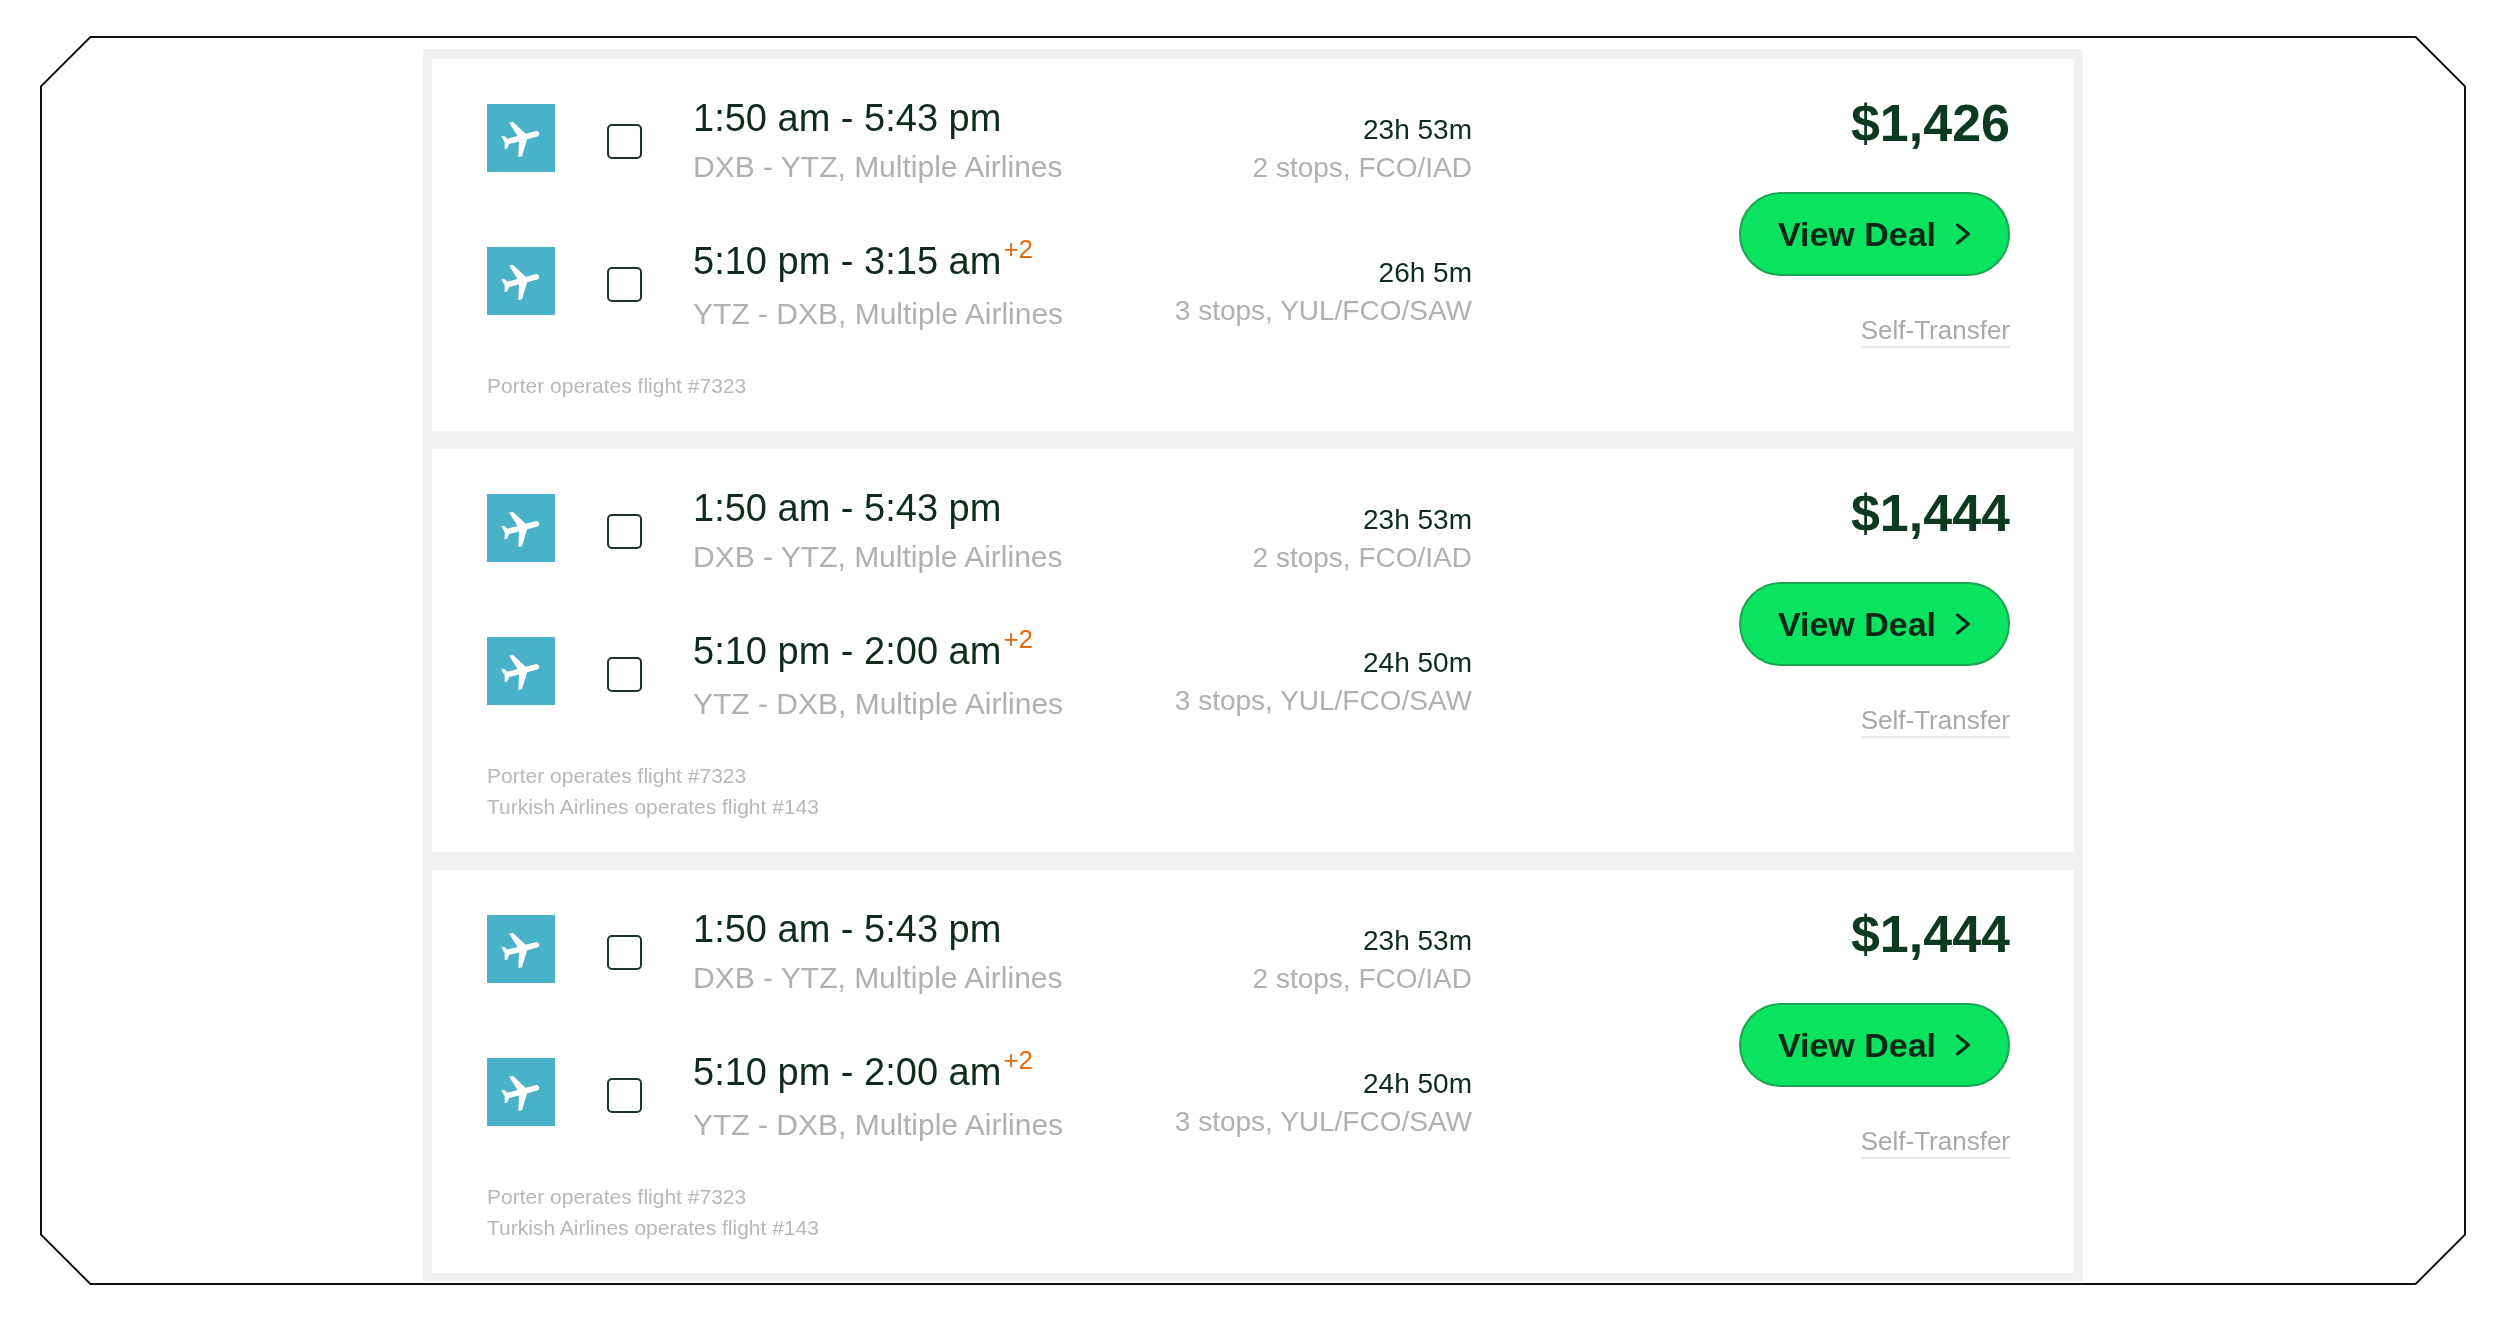 The width and height of the screenshot is (2507, 1322). What do you see at coordinates (847, 261) in the screenshot?
I see `flight-times: 5:10 pm - 3:15 am` at bounding box center [847, 261].